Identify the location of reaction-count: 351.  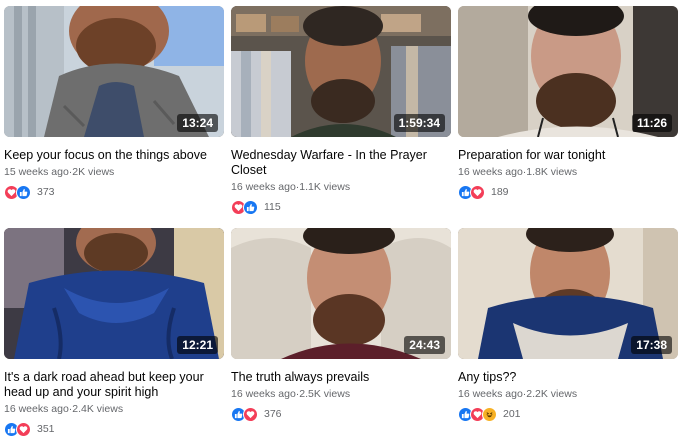
(46, 429).